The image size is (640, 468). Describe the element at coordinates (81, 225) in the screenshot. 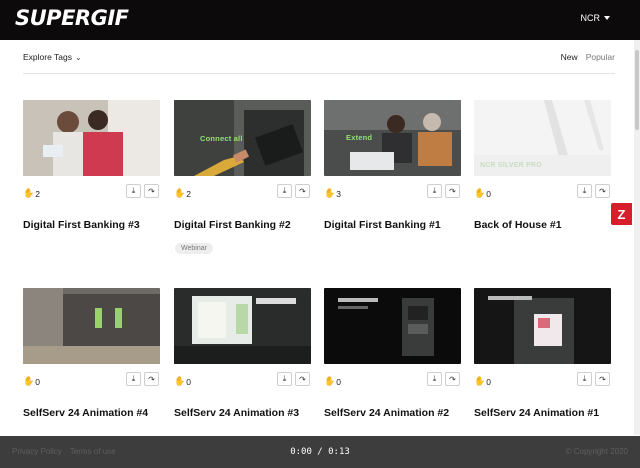

I see `card-title: Digital First Banking #3` at that location.